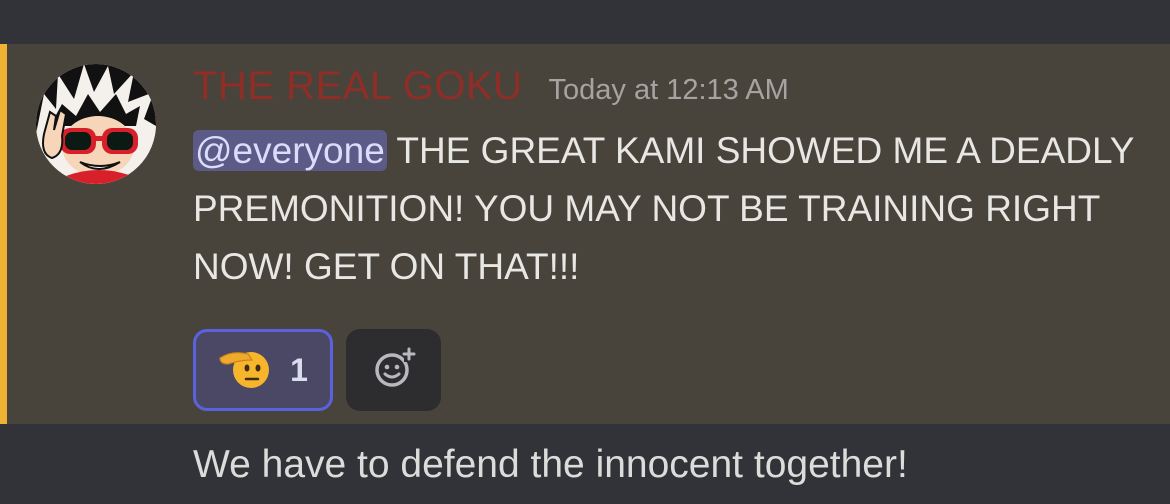 The image size is (1170, 504). I want to click on reaction-count: 1, so click(299, 369).